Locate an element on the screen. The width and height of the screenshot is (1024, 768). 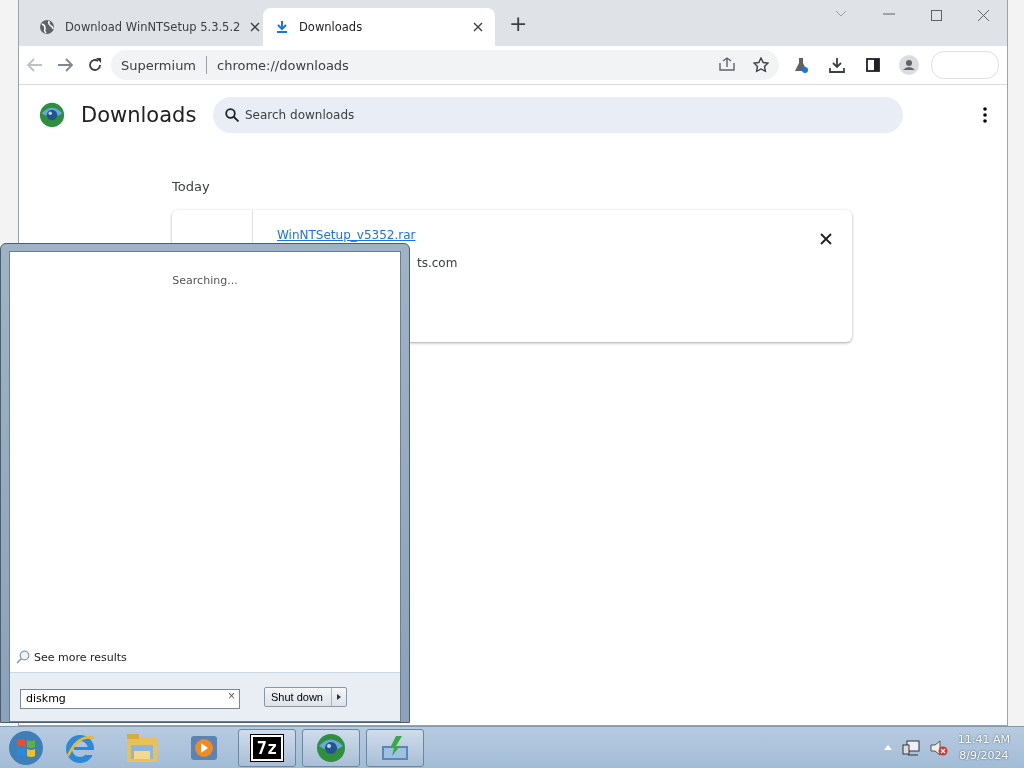
taskbar-app: 7z is located at coordinates (267, 747).